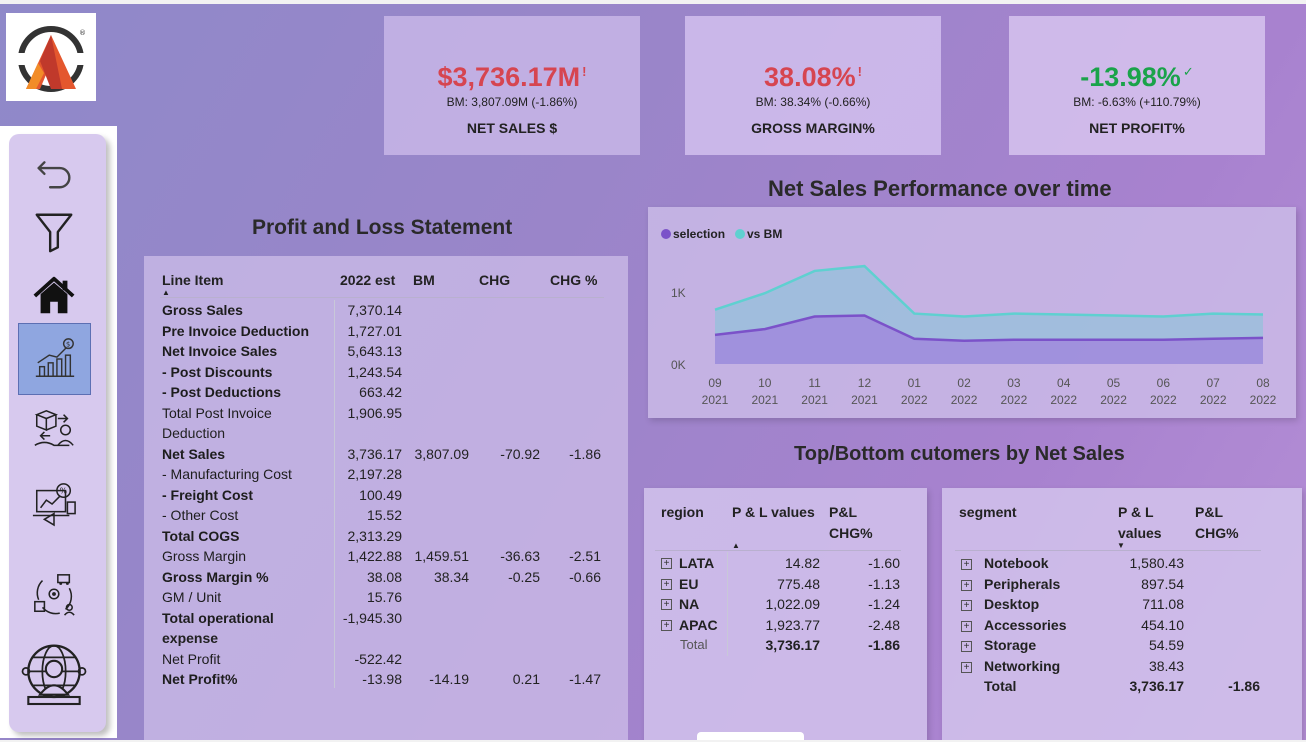 This screenshot has height=742, width=1306. I want to click on x-tick-label-year: 2022, so click(964, 400).